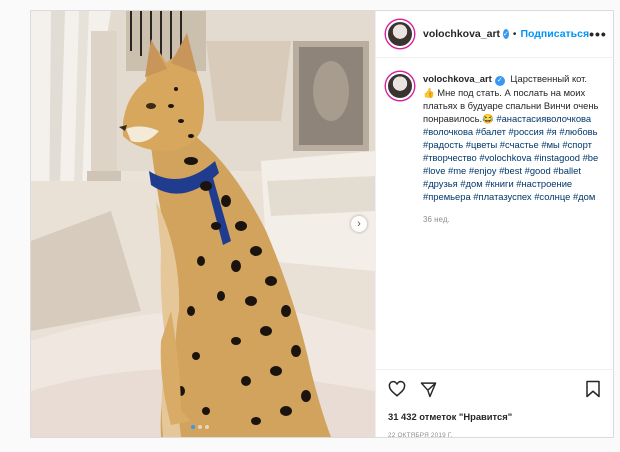 The image size is (620, 452). Describe the element at coordinates (397, 391) in the screenshot. I see `heart-icon` at that location.